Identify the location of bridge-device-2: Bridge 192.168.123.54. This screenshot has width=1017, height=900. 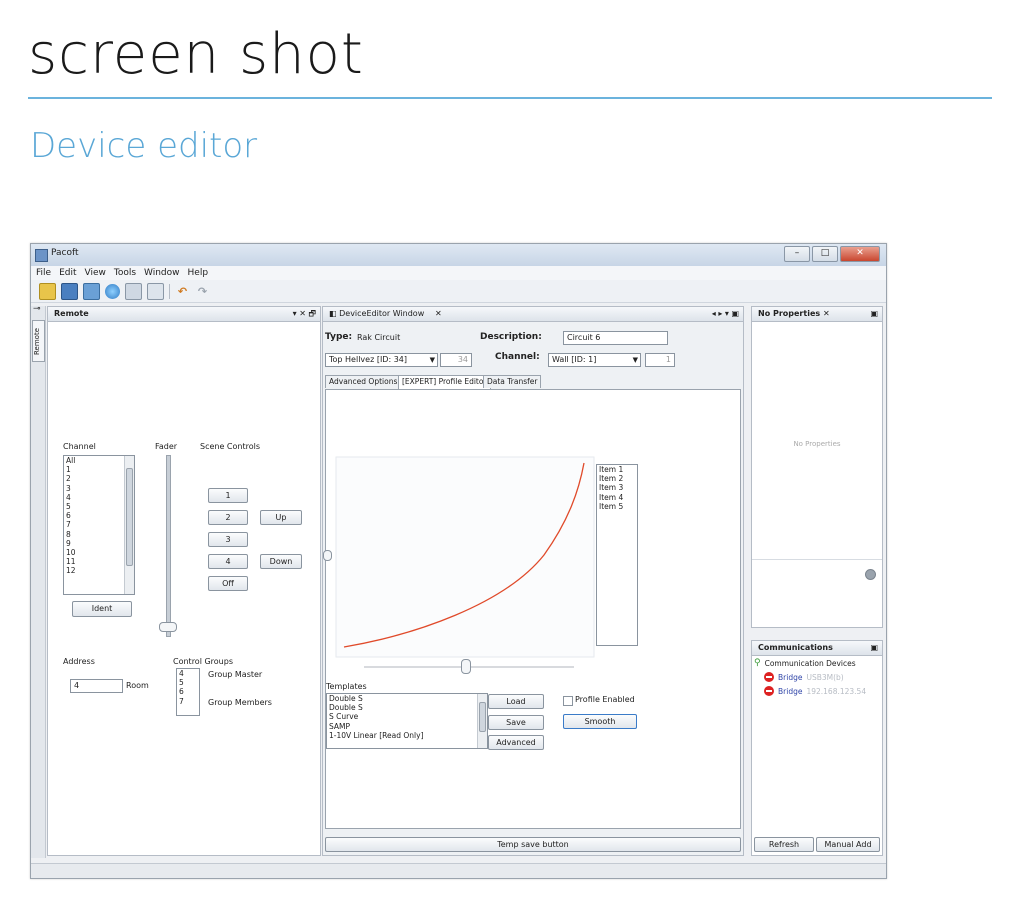
(815, 691).